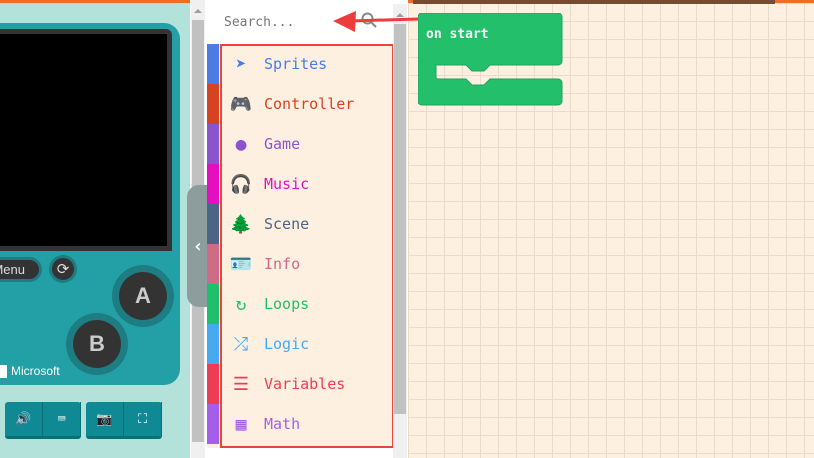 The width and height of the screenshot is (814, 458). What do you see at coordinates (241, 344) in the screenshot?
I see `shuffle-icon: ⤮` at bounding box center [241, 344].